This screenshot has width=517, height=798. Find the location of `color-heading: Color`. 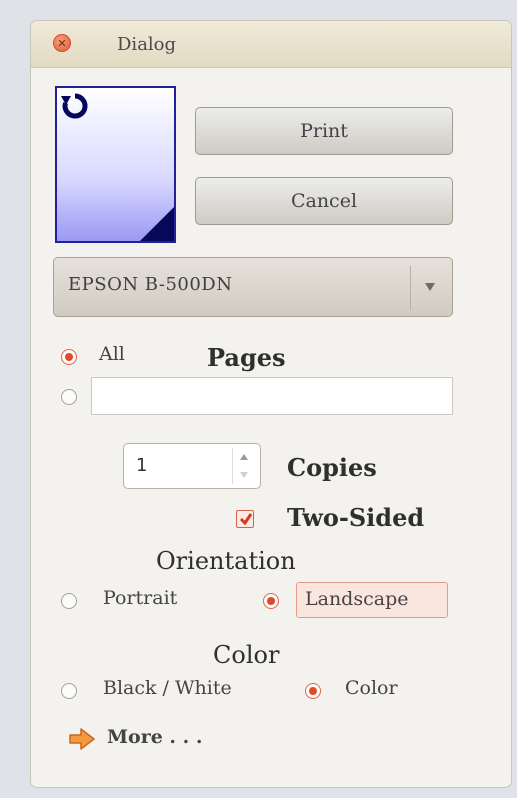

color-heading: Color is located at coordinates (246, 655).